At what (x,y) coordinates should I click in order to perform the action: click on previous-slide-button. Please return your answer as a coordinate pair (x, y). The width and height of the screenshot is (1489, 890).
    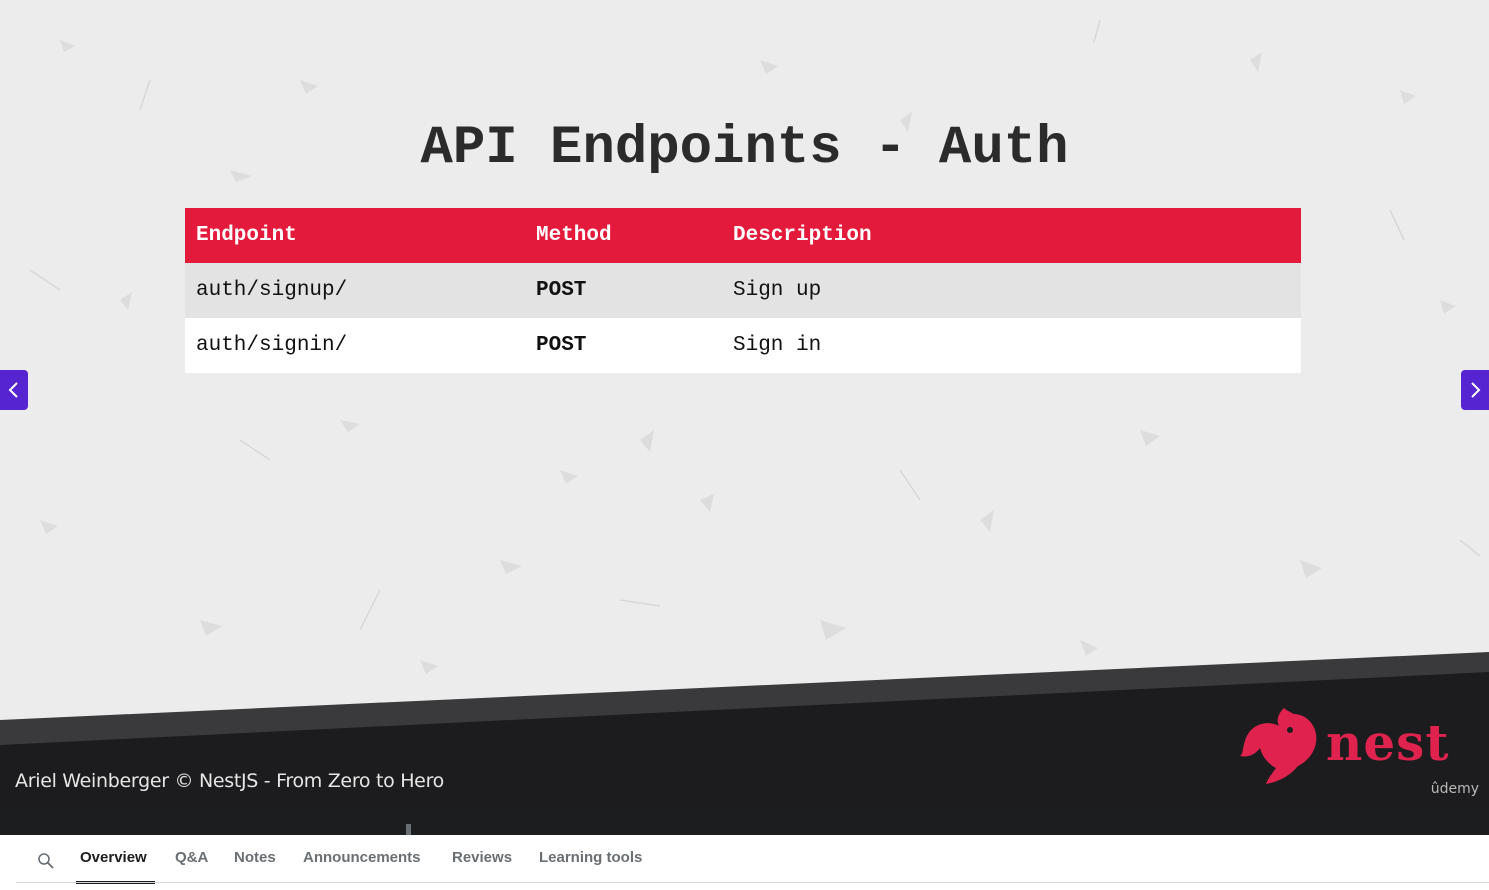
    Looking at the image, I should click on (14, 390).